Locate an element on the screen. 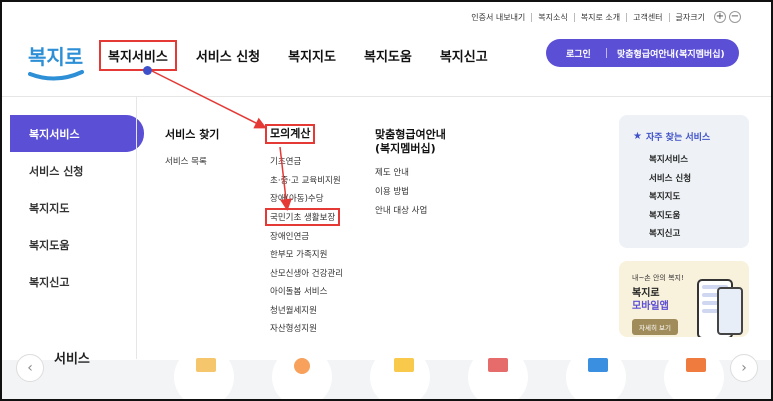 The height and width of the screenshot is (401, 773). font-size-label: 글자크기 is located at coordinates (689, 17).